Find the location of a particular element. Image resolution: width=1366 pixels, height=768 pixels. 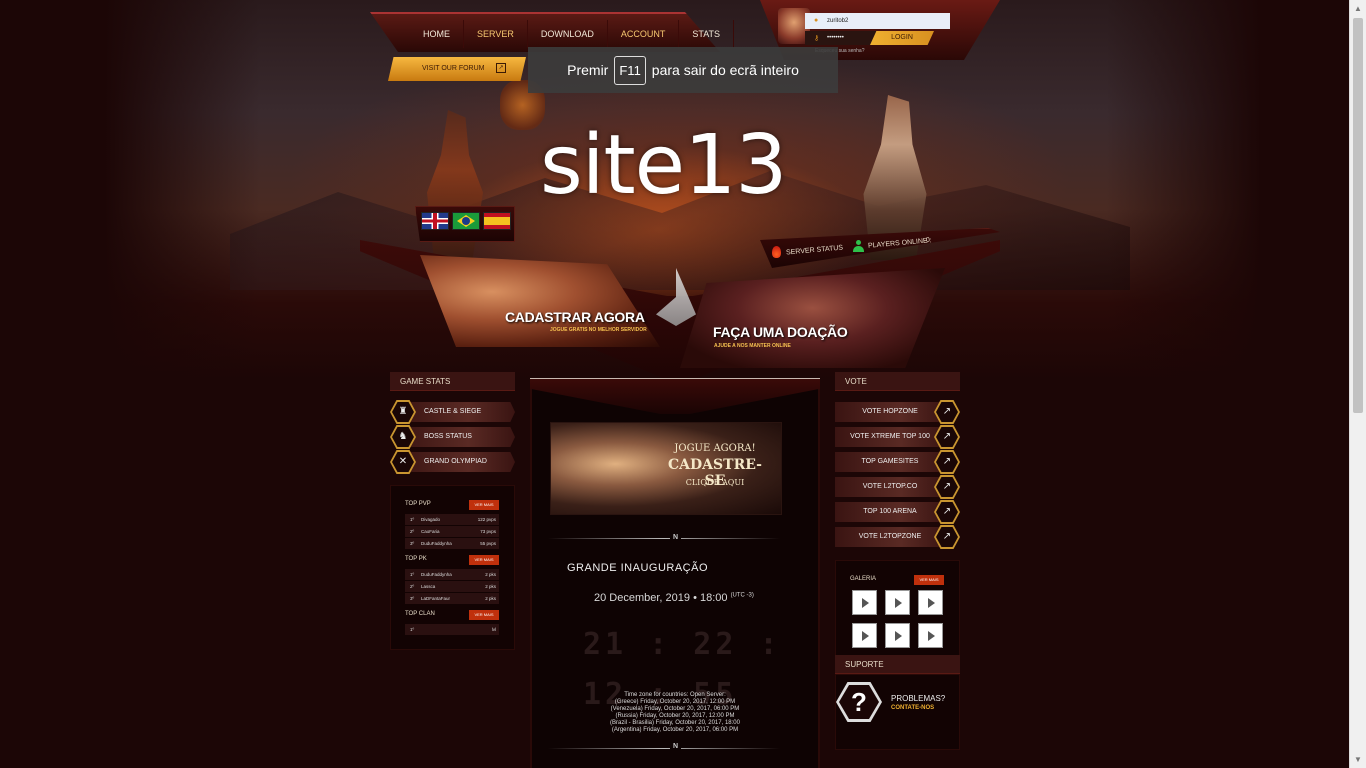

page-scrollbar: ▲ ▼ is located at coordinates (1357, 384).